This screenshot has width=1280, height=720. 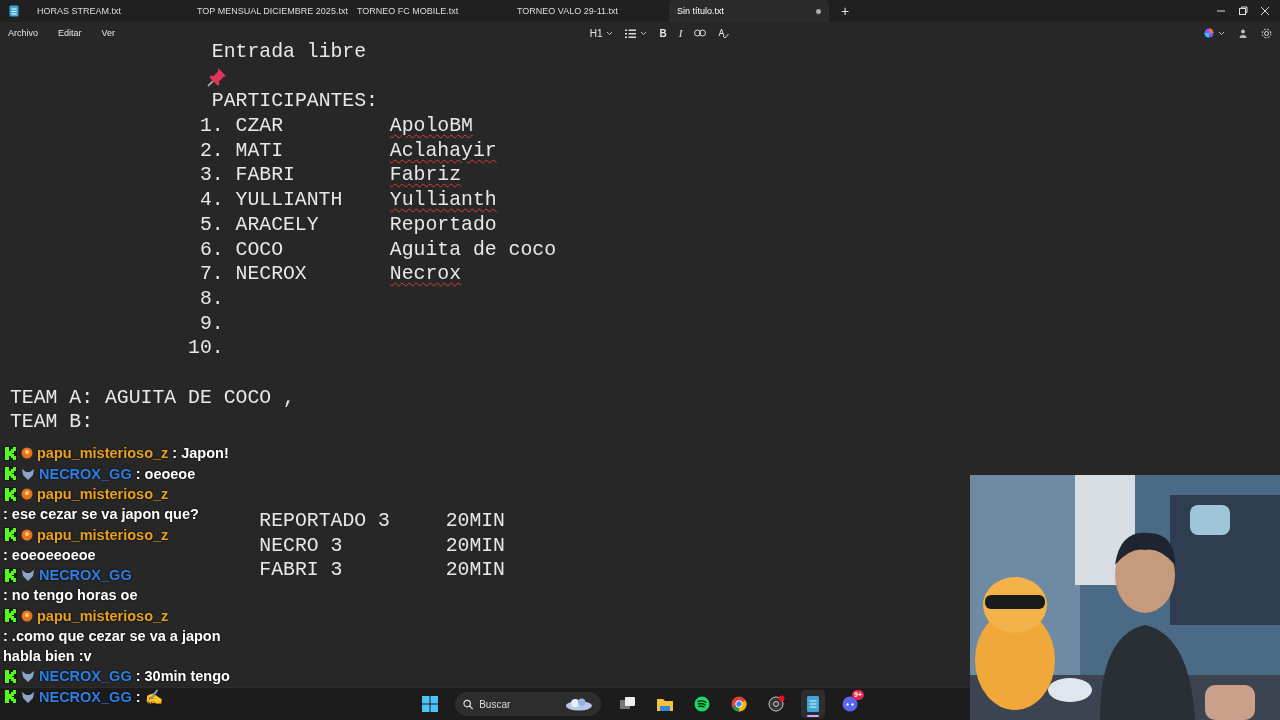 I want to click on player-name: YULLIANTH, so click(x=289, y=200).